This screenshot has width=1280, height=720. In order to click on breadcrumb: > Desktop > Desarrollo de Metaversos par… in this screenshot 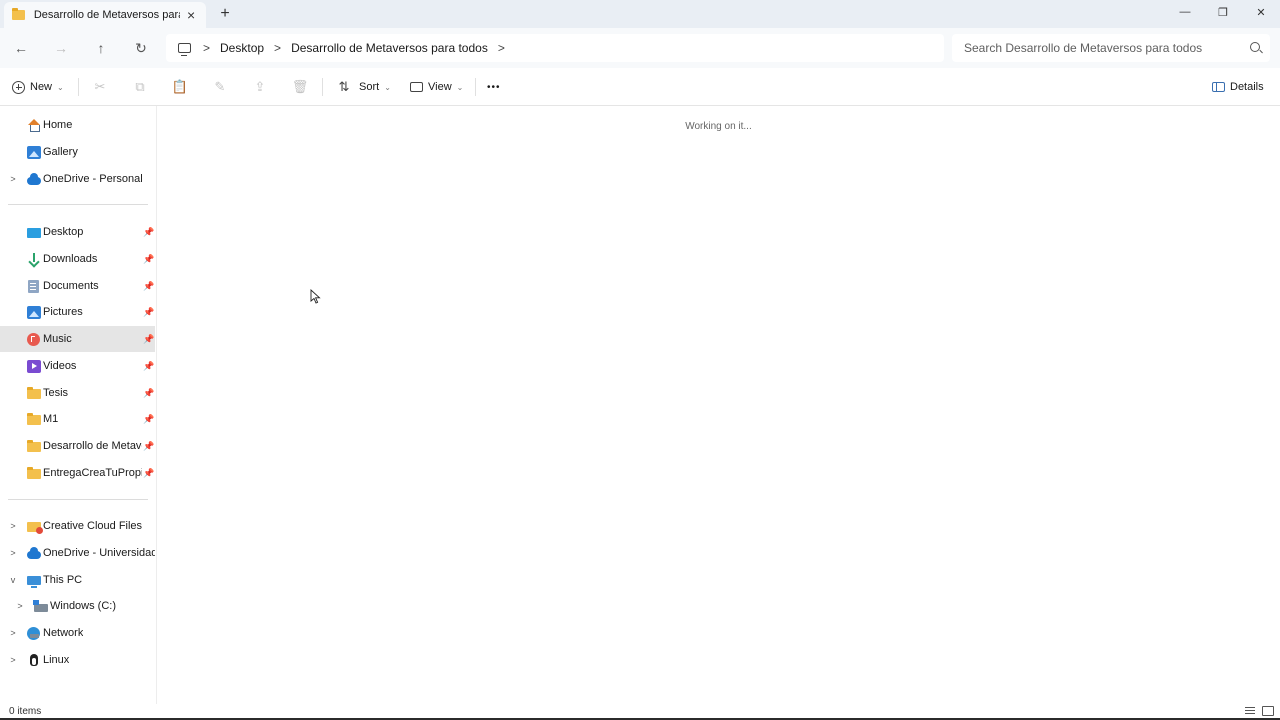, I will do `click(555, 48)`.